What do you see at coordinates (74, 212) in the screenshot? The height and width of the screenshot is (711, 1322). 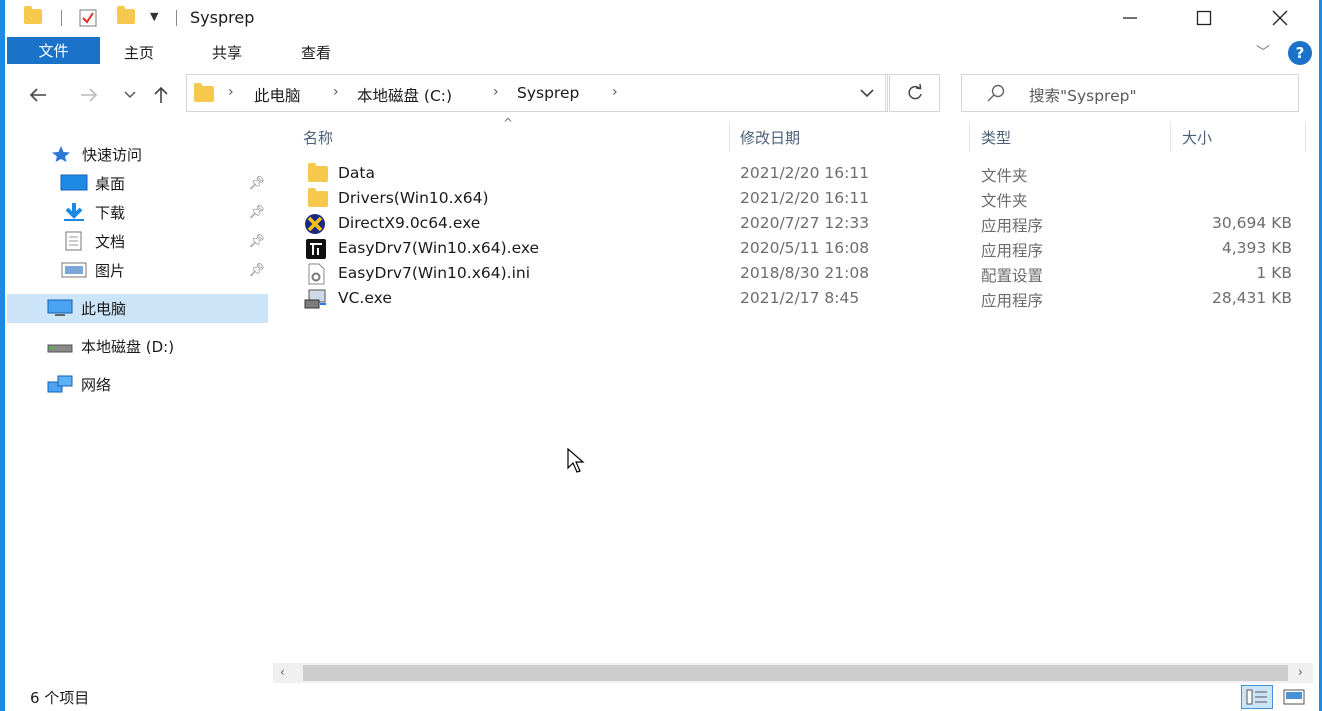 I see `download-arrow-icon` at bounding box center [74, 212].